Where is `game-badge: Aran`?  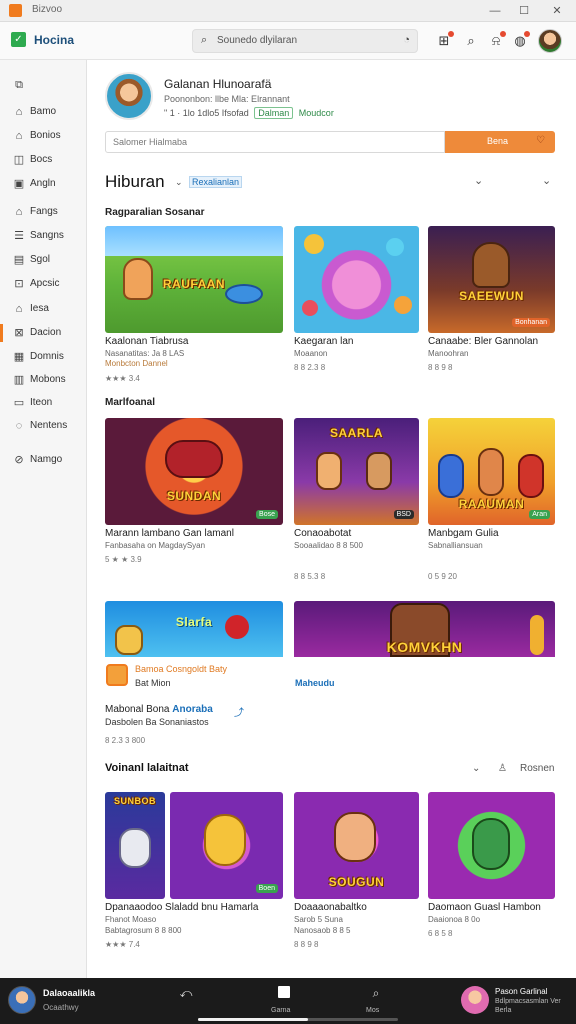 game-badge: Aran is located at coordinates (539, 514).